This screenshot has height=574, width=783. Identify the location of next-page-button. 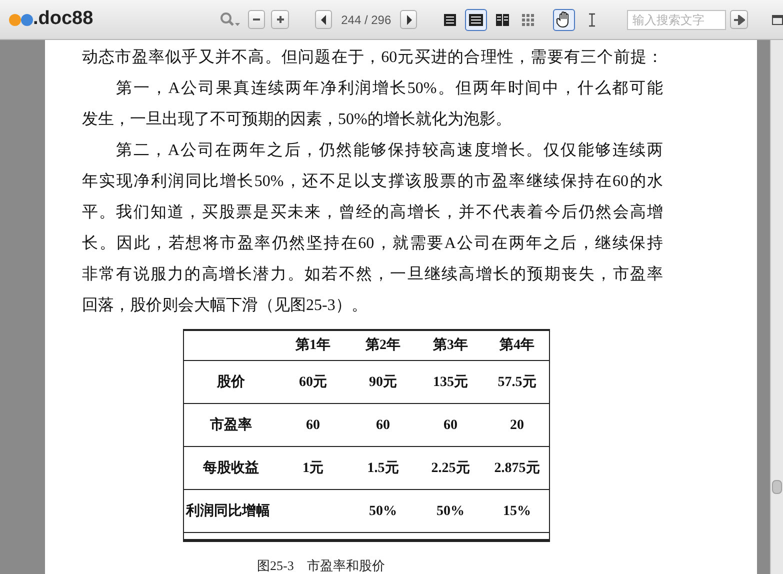
(409, 19).